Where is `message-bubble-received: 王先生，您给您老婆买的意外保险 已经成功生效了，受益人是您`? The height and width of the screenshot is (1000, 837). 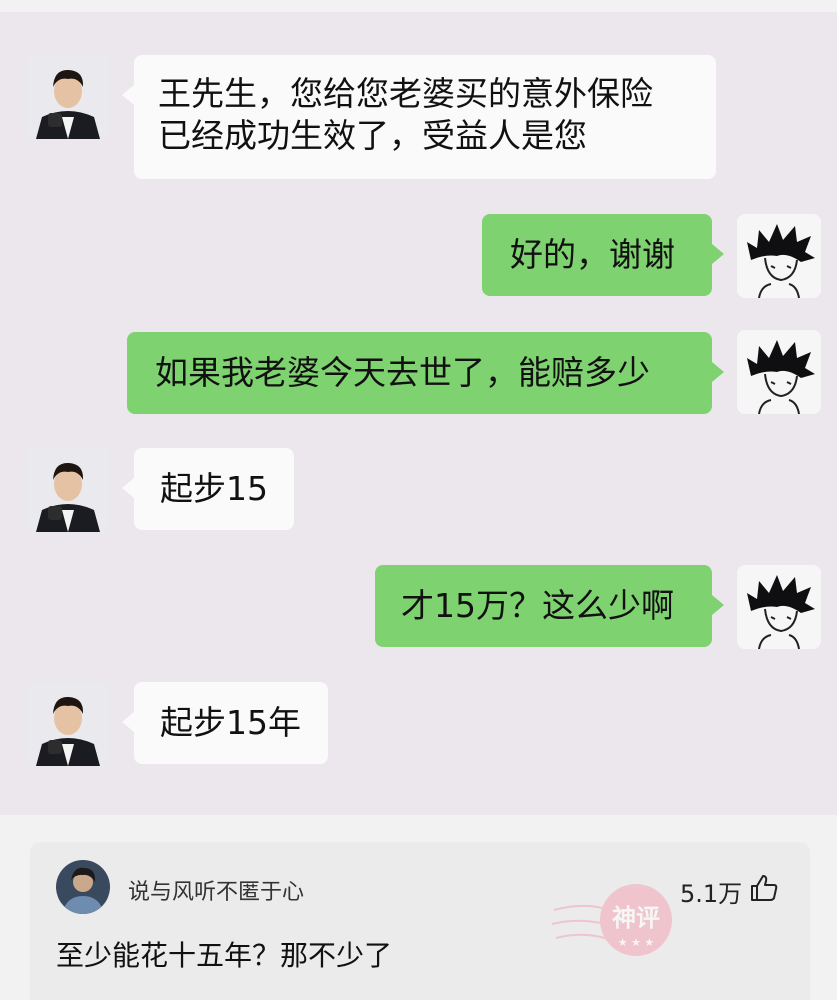 message-bubble-received: 王先生，您给您老婆买的意外保险 已经成功生效了，受益人是您 is located at coordinates (419, 117).